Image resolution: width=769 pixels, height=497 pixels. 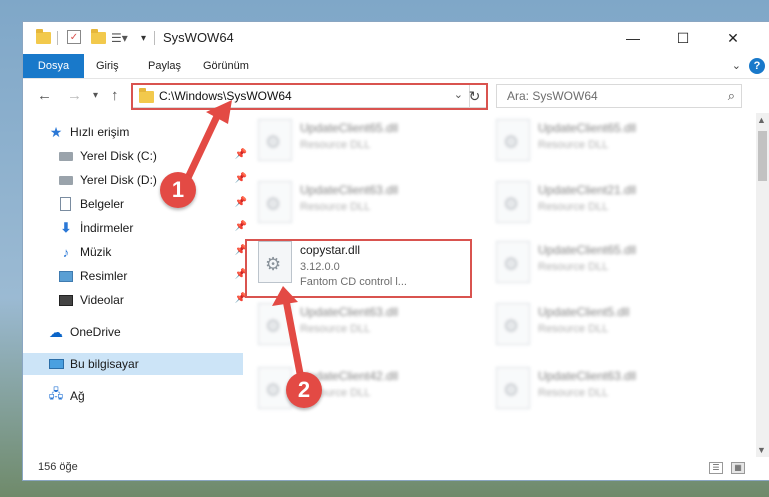 What do you see at coordinates (226, 66) in the screenshot?
I see `tab-view: Görünüm` at bounding box center [226, 66].